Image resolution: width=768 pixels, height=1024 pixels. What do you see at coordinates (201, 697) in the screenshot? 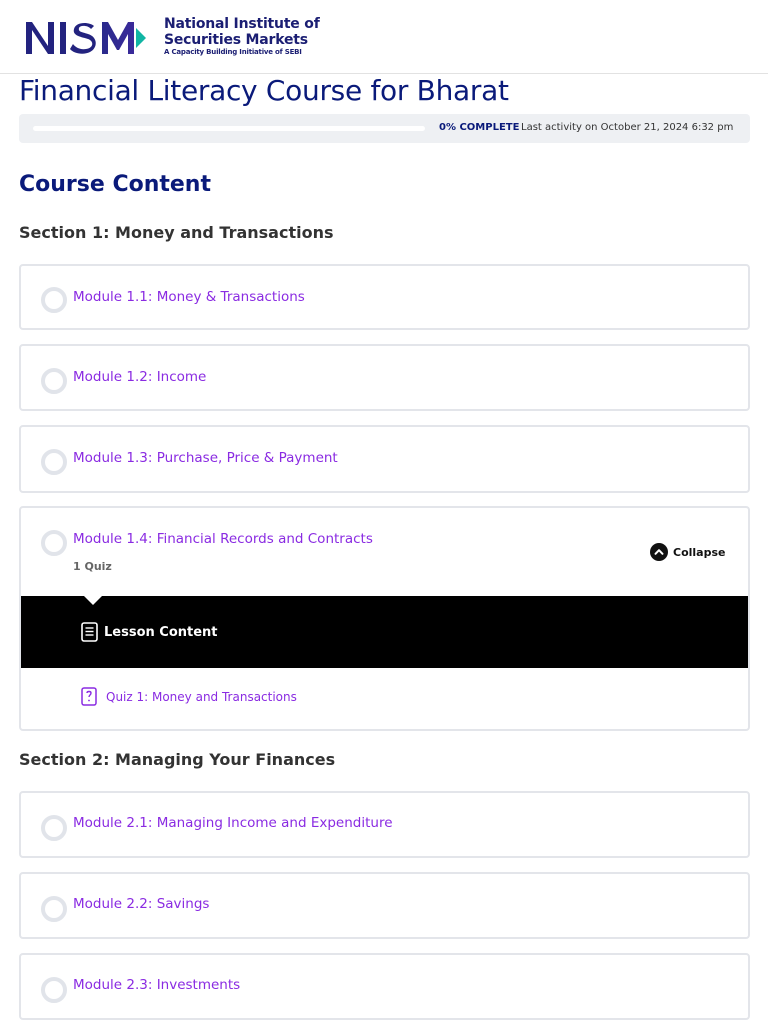
I see `quiz-link: Quiz 1: Money and Transactions` at bounding box center [201, 697].